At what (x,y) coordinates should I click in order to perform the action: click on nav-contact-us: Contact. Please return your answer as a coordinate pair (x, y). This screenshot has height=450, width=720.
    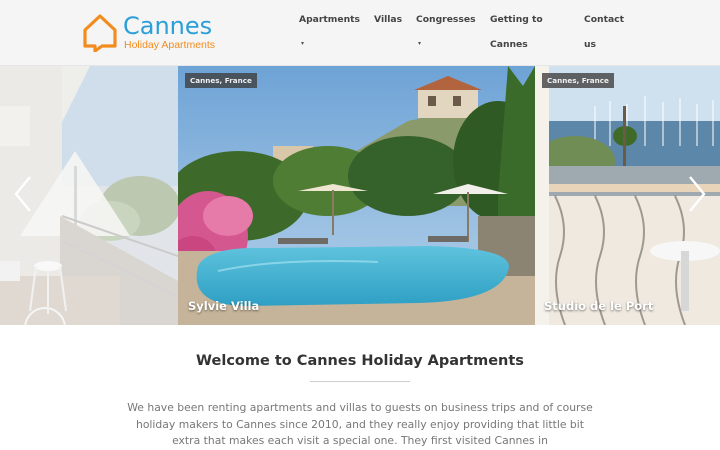
    Looking at the image, I should click on (604, 19).